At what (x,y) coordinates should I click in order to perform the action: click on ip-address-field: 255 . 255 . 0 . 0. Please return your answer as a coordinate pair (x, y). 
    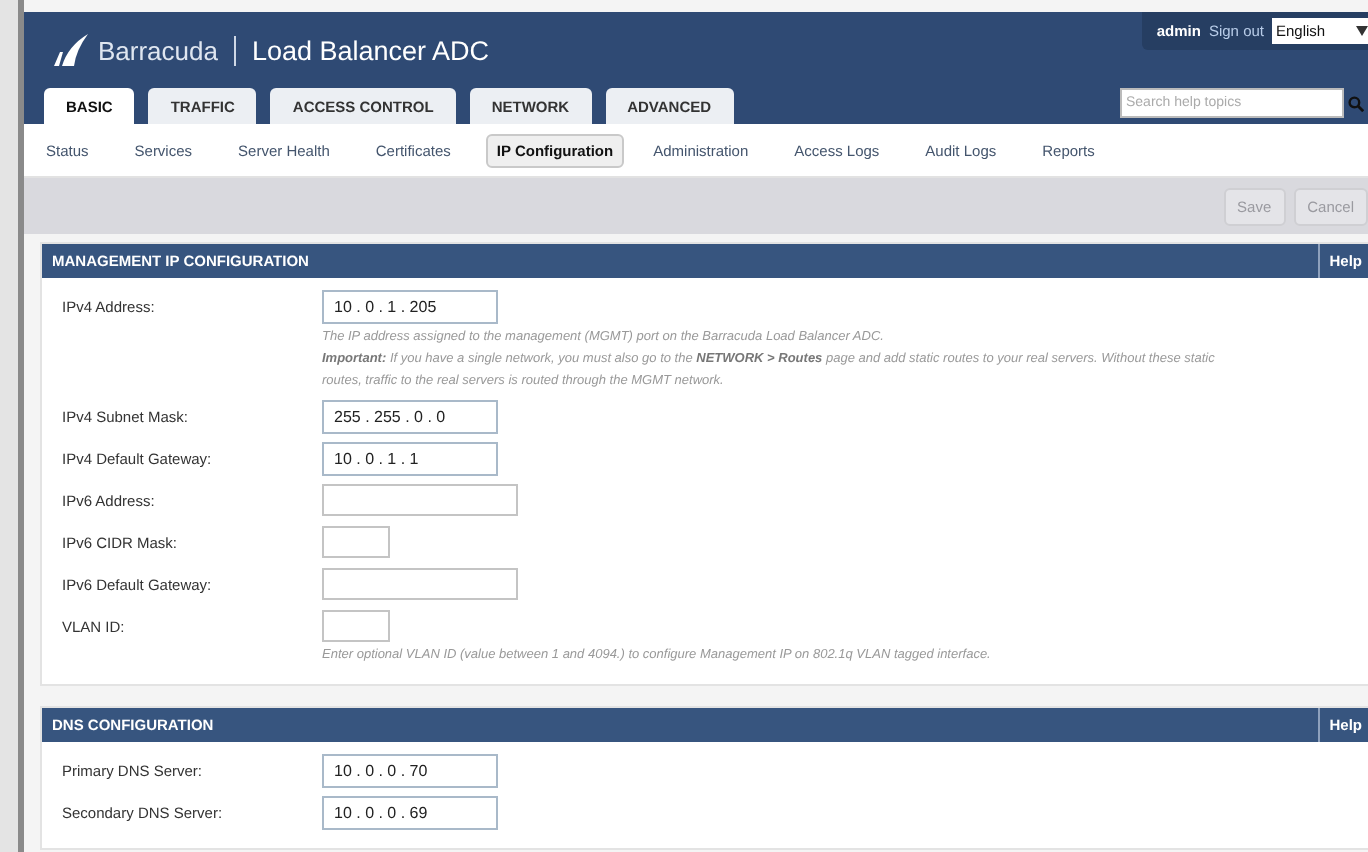
    Looking at the image, I should click on (410, 417).